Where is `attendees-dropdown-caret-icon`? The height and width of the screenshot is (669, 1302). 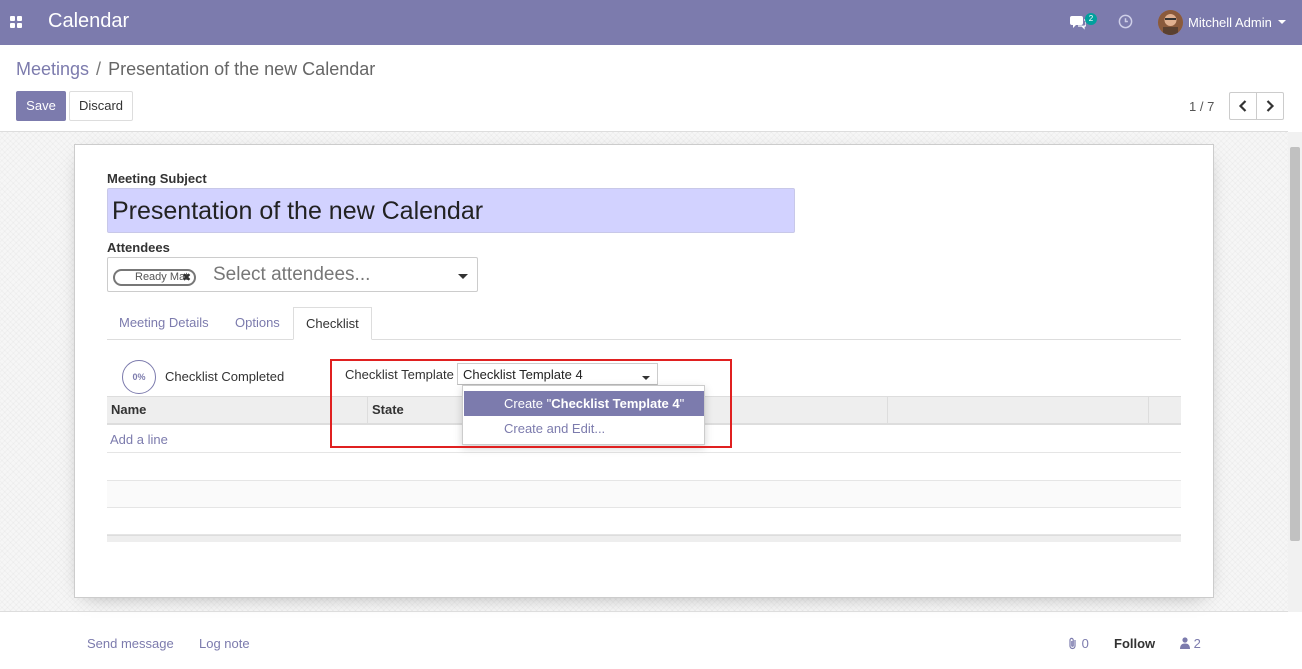 attendees-dropdown-caret-icon is located at coordinates (463, 276).